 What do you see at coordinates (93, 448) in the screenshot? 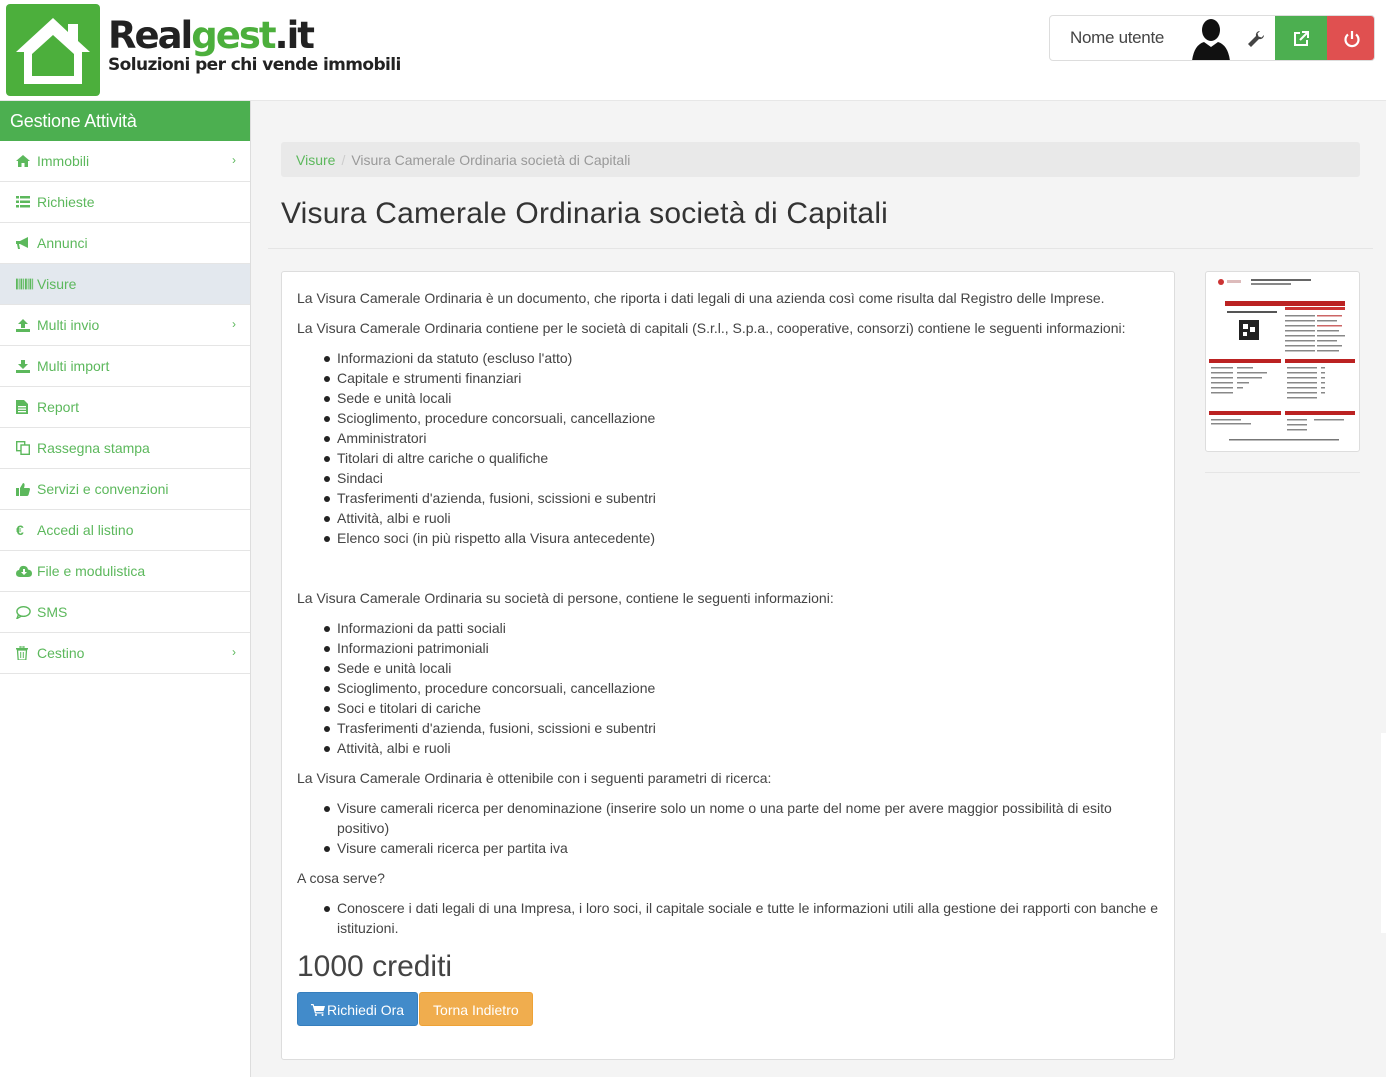
I see `sidebar-item-label: Rassegna stampa` at bounding box center [93, 448].